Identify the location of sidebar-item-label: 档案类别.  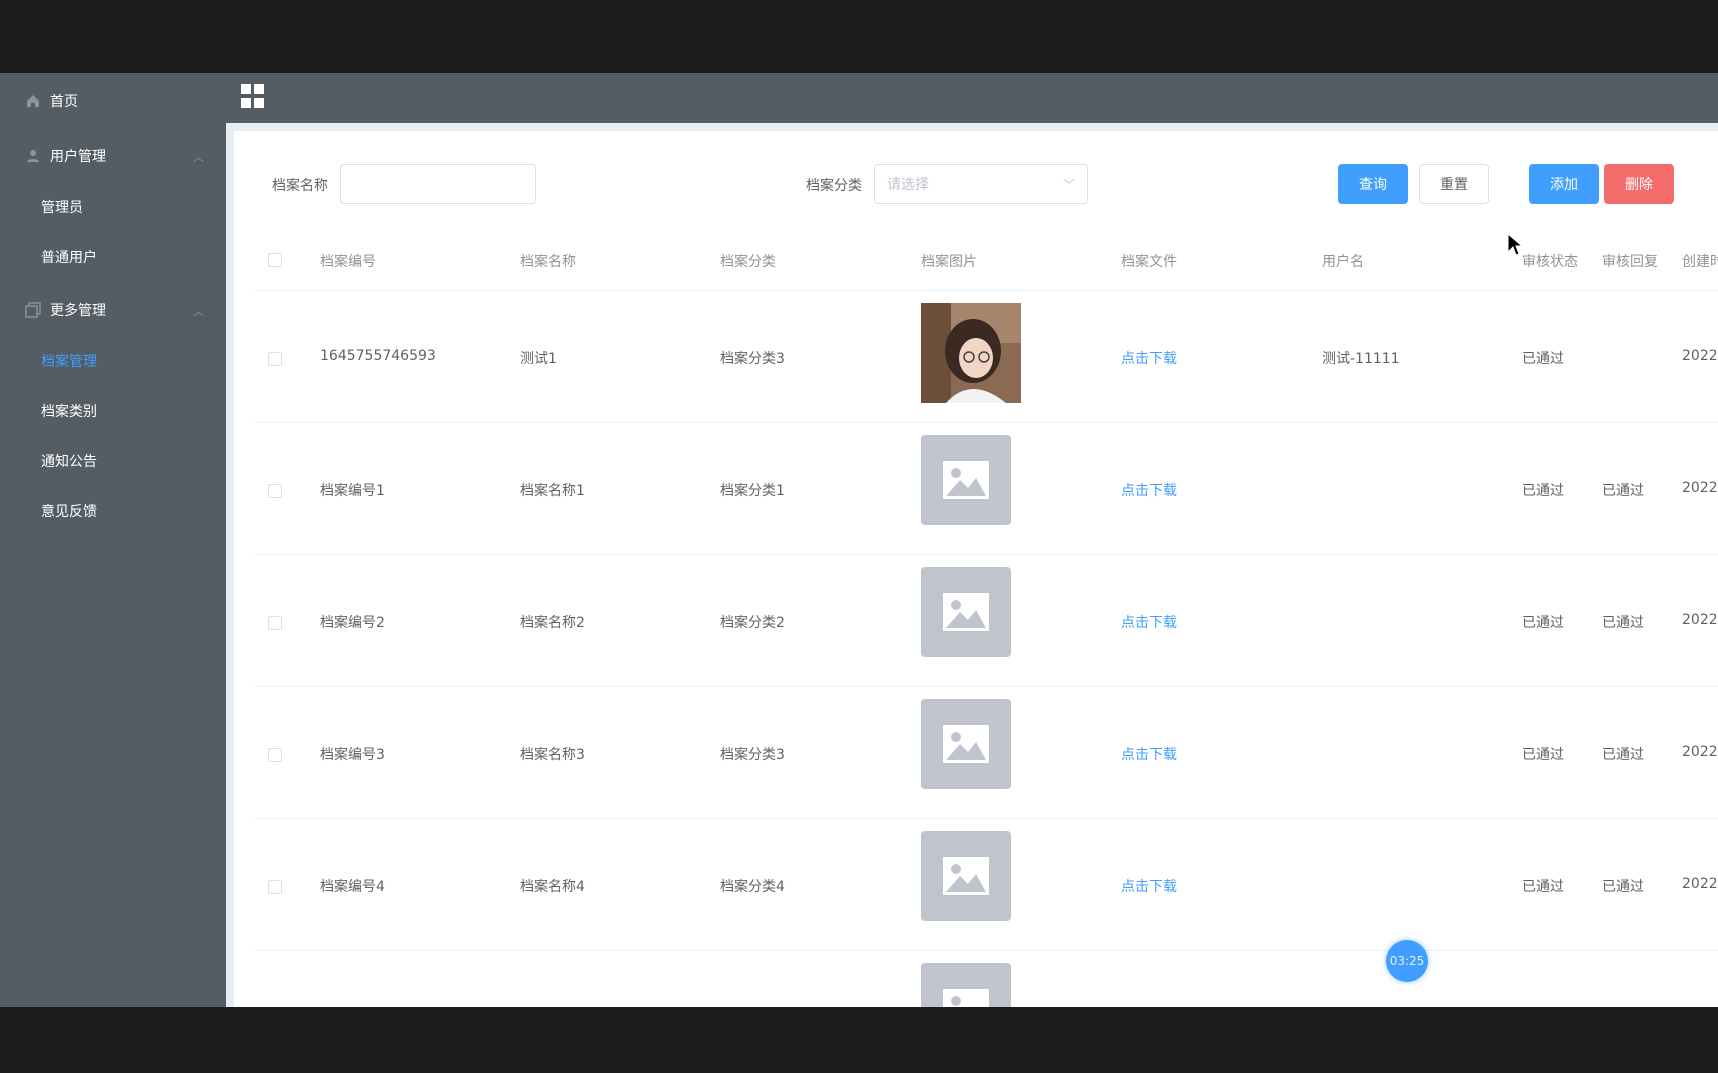
(69, 412).